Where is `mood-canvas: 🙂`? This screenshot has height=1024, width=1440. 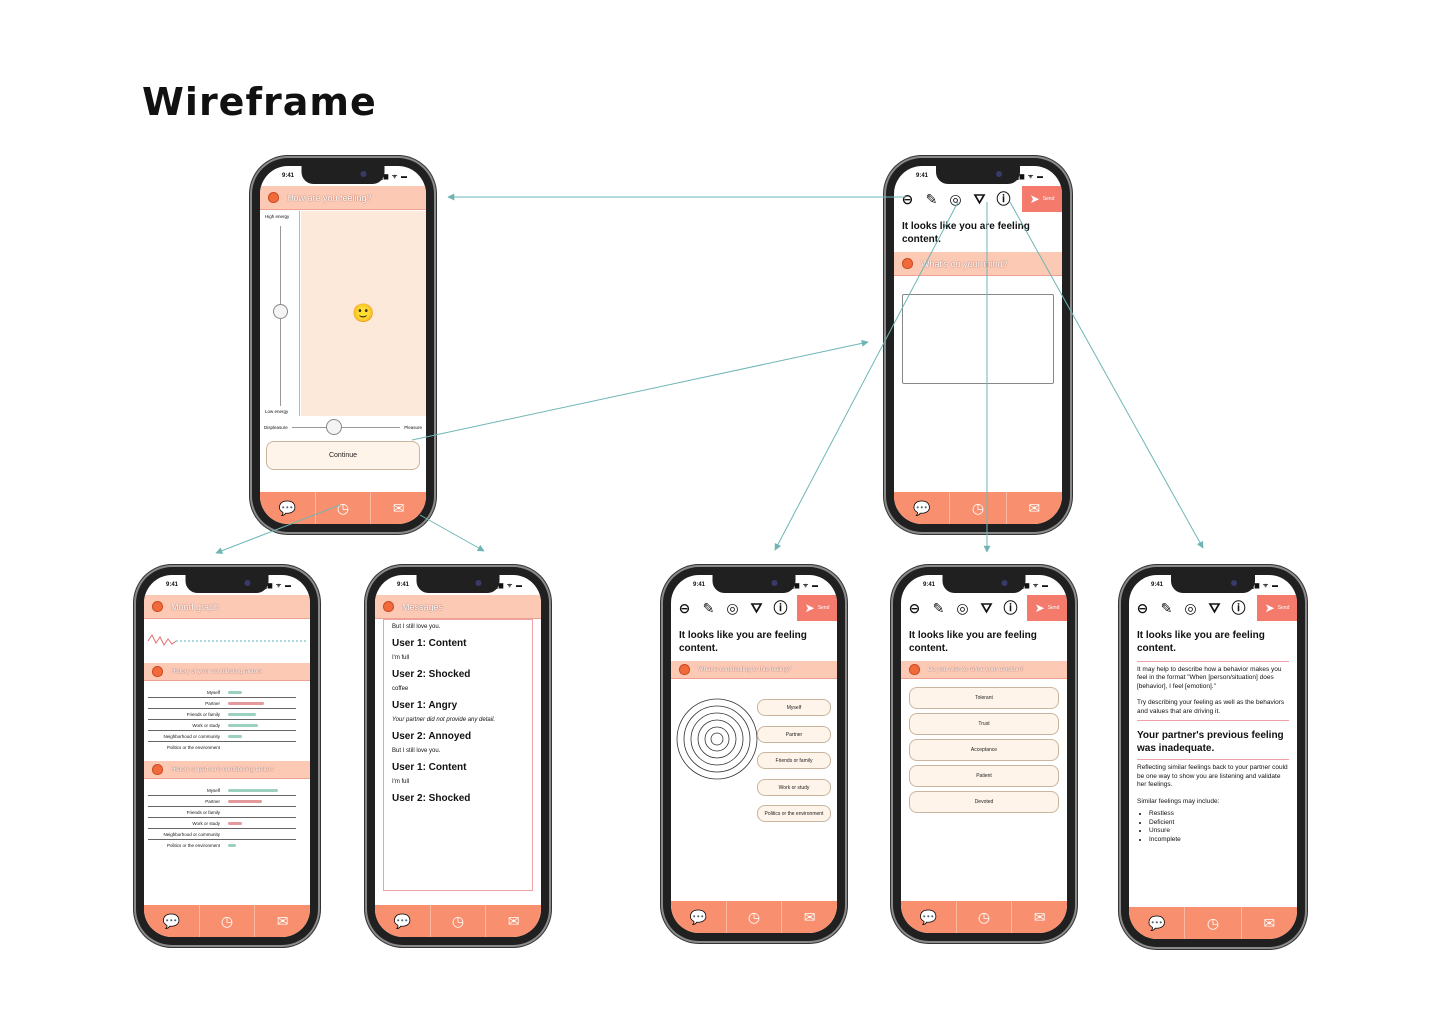 mood-canvas: 🙂 is located at coordinates (363, 313).